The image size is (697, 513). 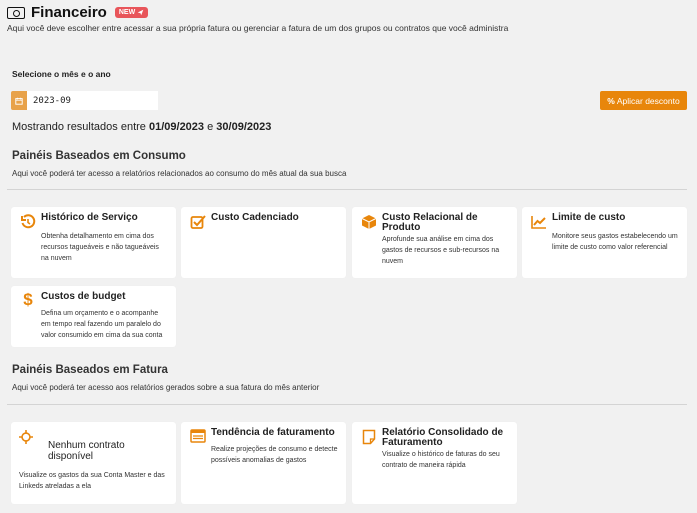 What do you see at coordinates (538, 222) in the screenshot?
I see `line-chart-icon` at bounding box center [538, 222].